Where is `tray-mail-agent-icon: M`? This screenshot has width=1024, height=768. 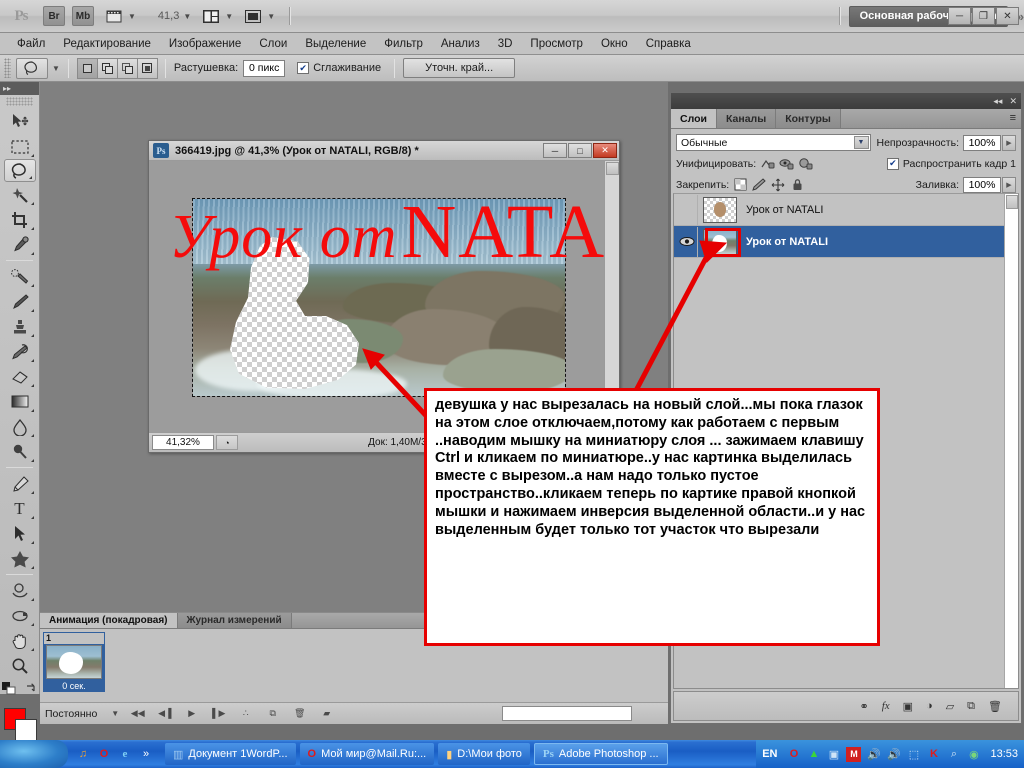 tray-mail-agent-icon: M is located at coordinates (854, 754).